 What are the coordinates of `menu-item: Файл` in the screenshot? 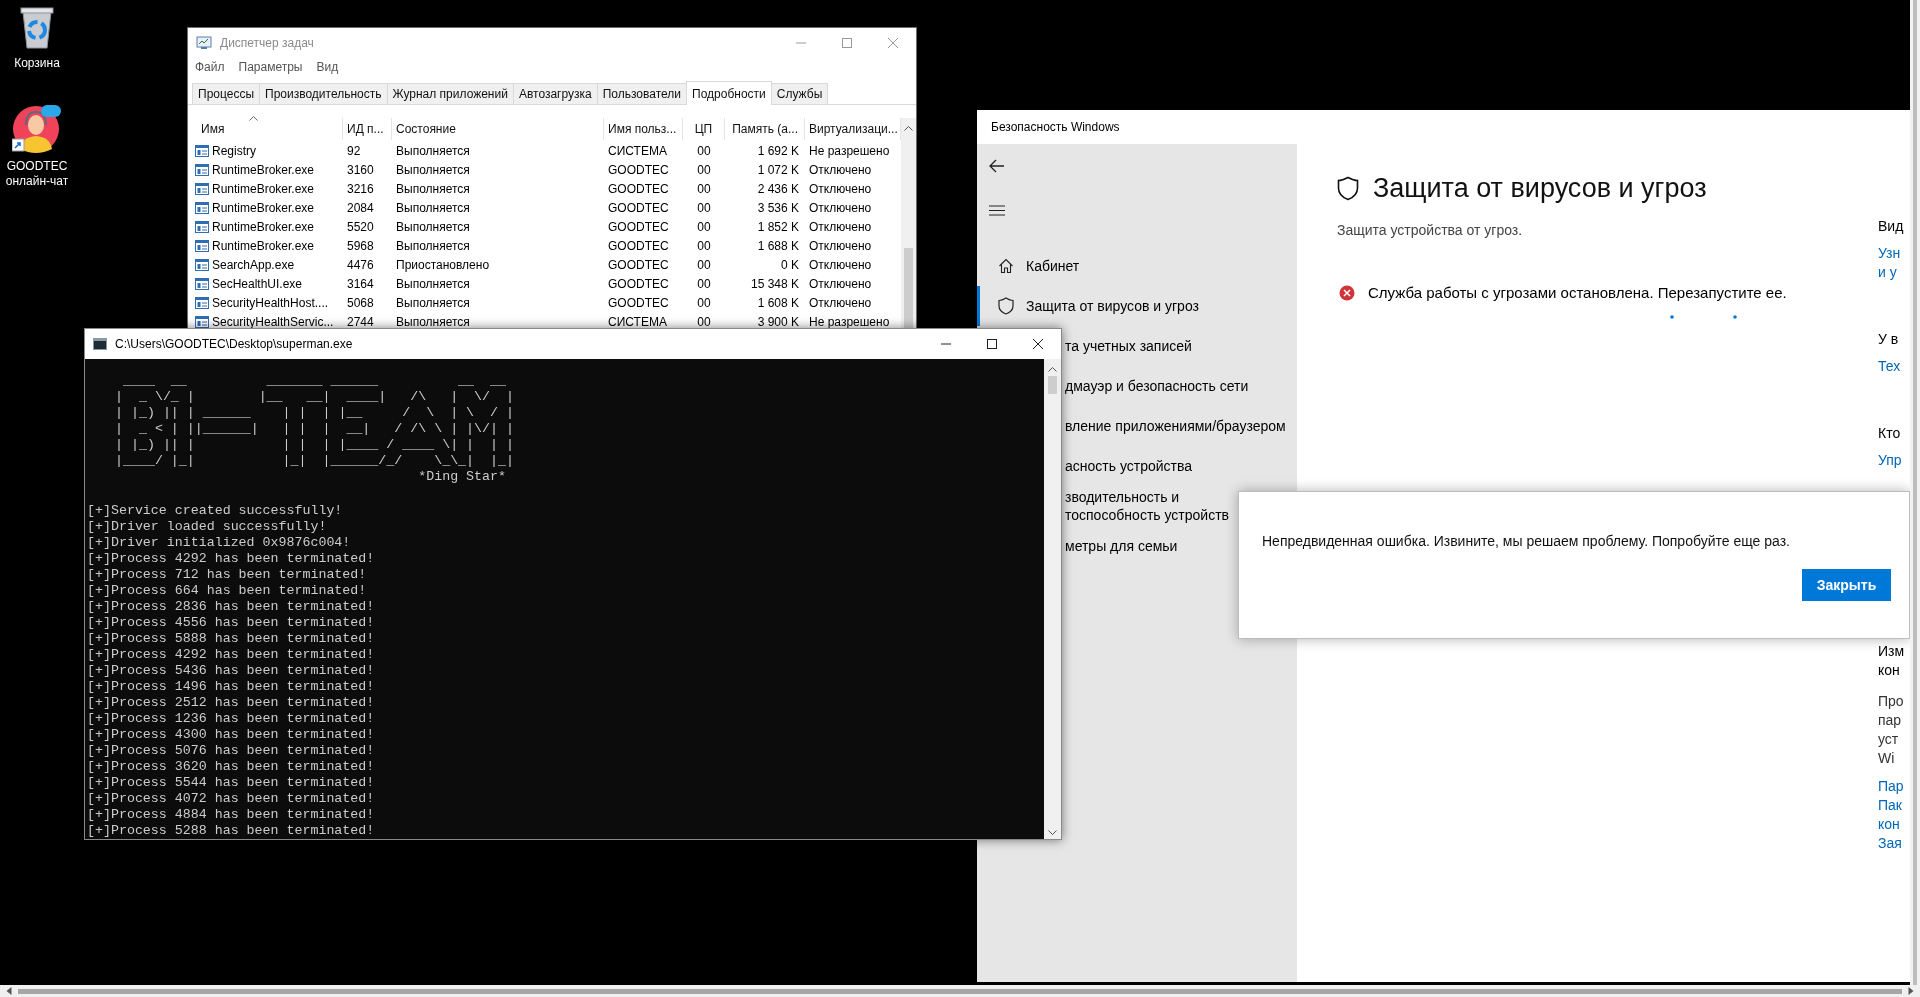 It's located at (210, 70).